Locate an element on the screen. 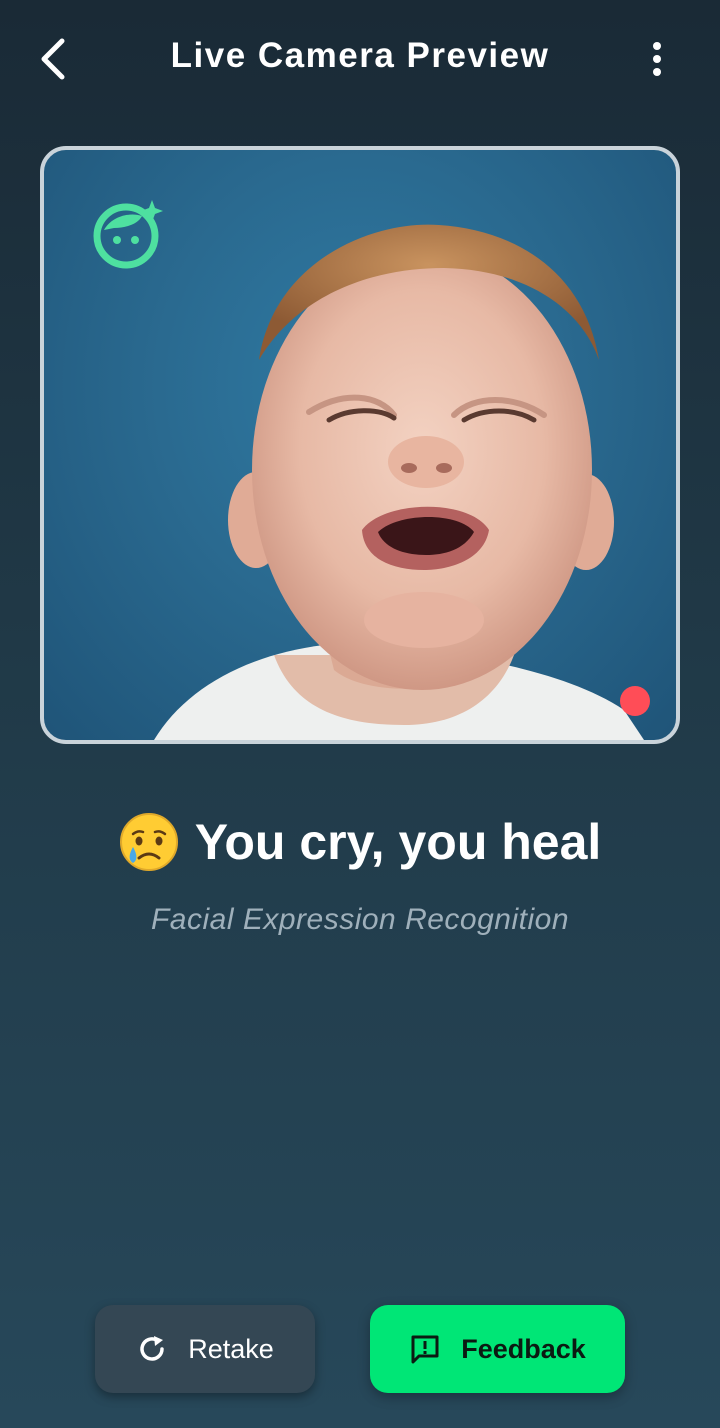 This screenshot has height=1428, width=720. more-options-button is located at coordinates (657, 59).